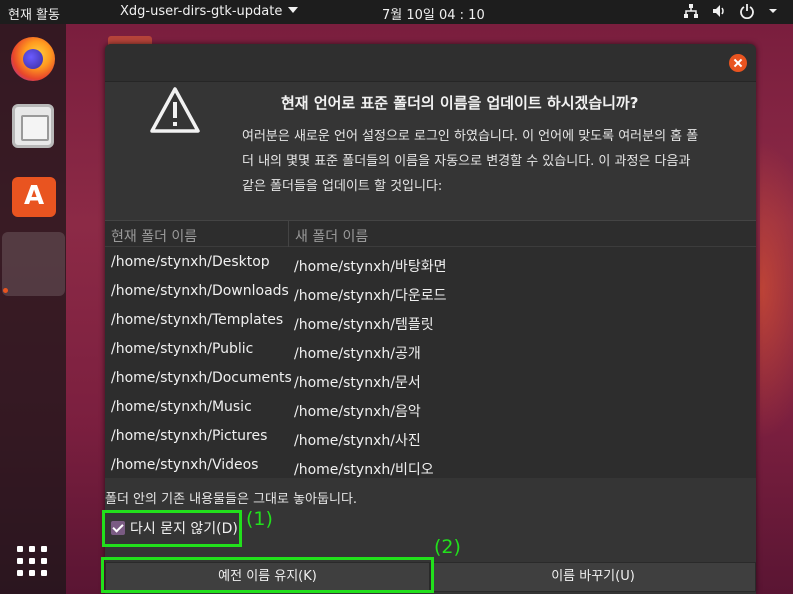  I want to click on power-icon, so click(747, 11).